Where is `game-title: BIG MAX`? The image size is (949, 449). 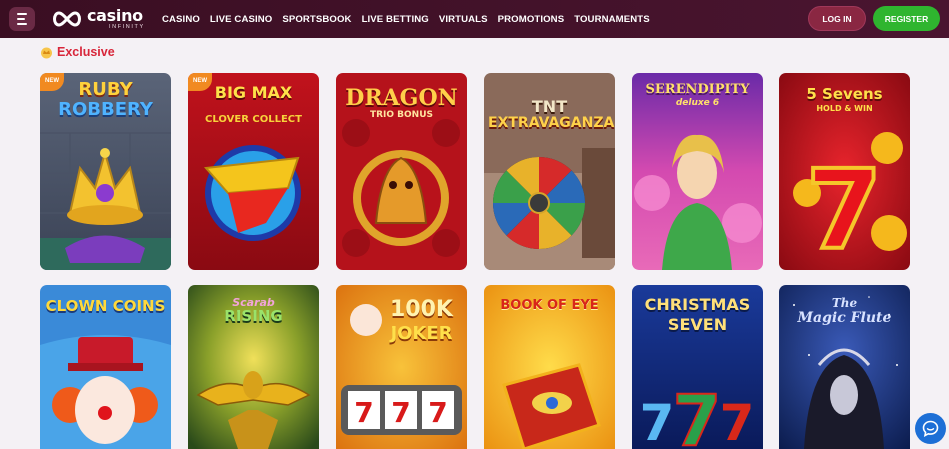
game-title: BIG MAX is located at coordinates (253, 92).